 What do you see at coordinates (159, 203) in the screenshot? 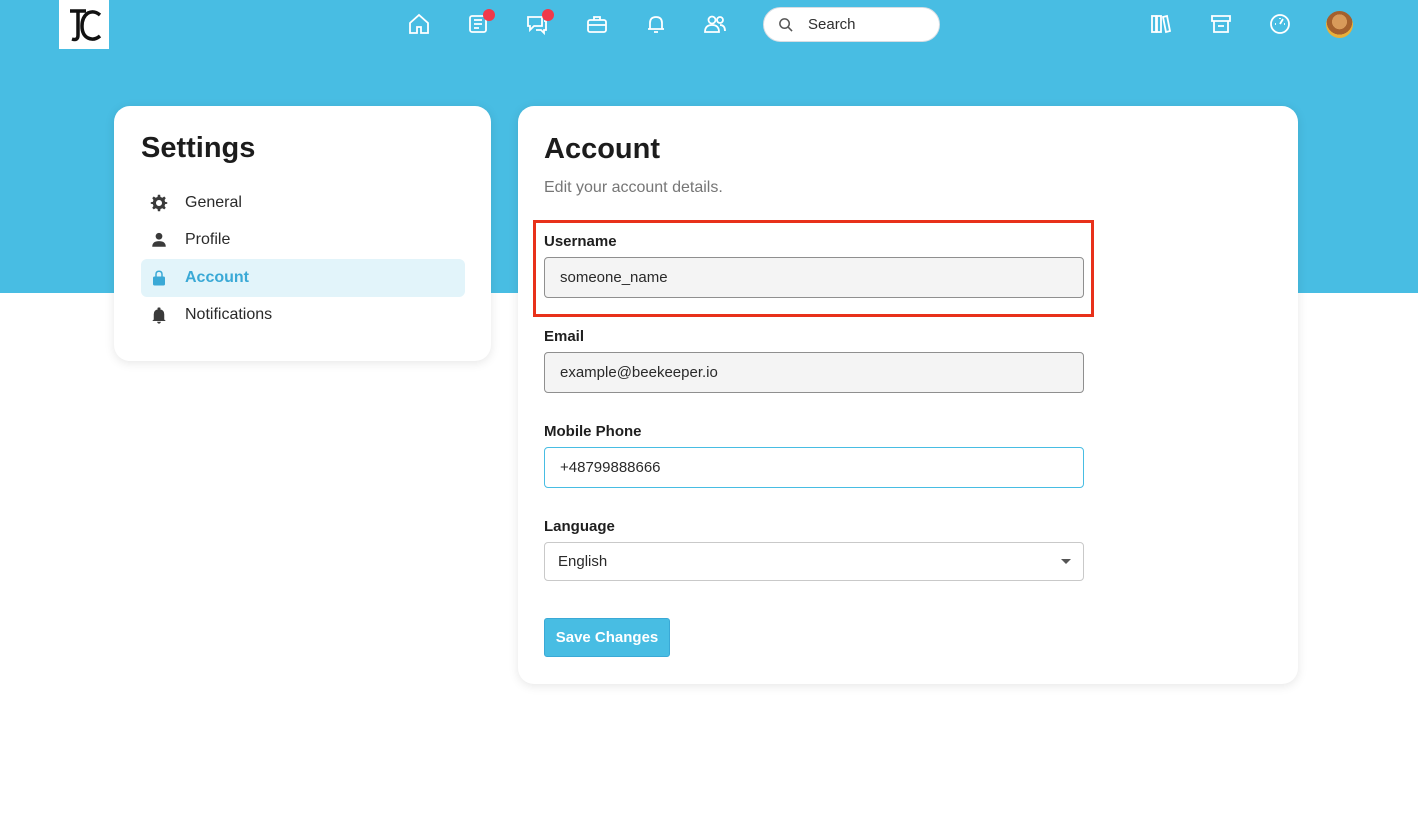
I see `gear-icon` at bounding box center [159, 203].